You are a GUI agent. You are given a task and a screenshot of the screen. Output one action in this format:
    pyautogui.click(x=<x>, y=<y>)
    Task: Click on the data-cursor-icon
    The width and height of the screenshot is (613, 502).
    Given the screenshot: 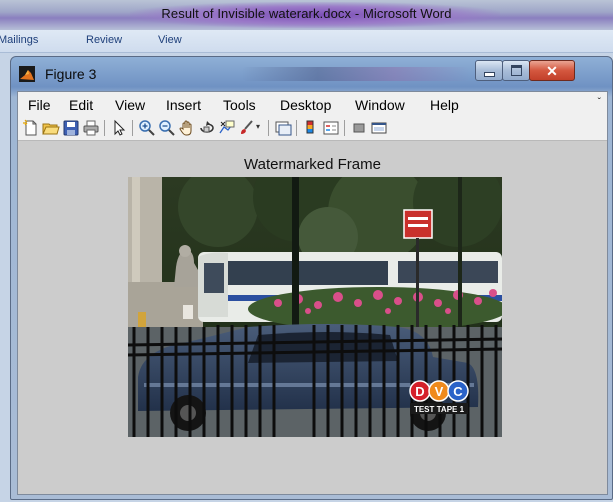 What is the action you would take?
    pyautogui.click(x=227, y=128)
    